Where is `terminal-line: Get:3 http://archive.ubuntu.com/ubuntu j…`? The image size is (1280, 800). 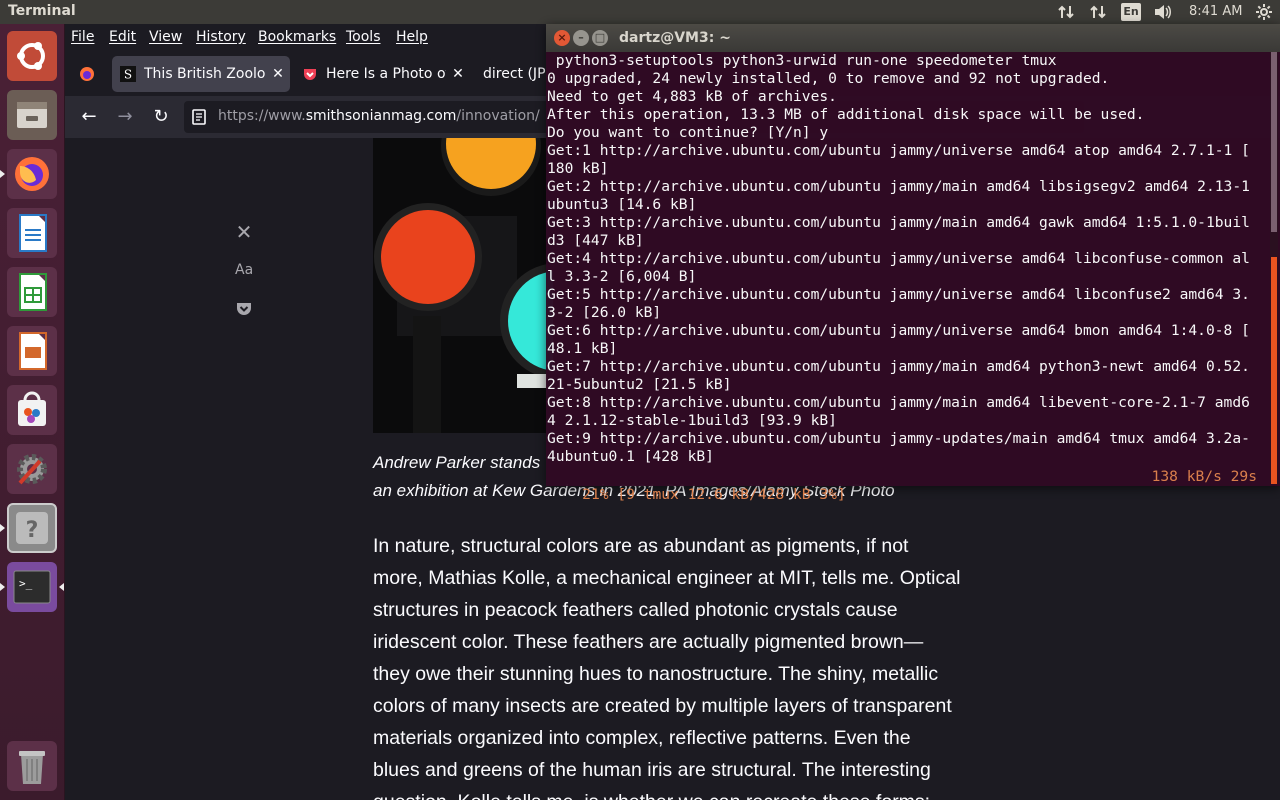
terminal-line: Get:3 http://archive.ubuntu.com/ubuntu j… is located at coordinates (898, 222).